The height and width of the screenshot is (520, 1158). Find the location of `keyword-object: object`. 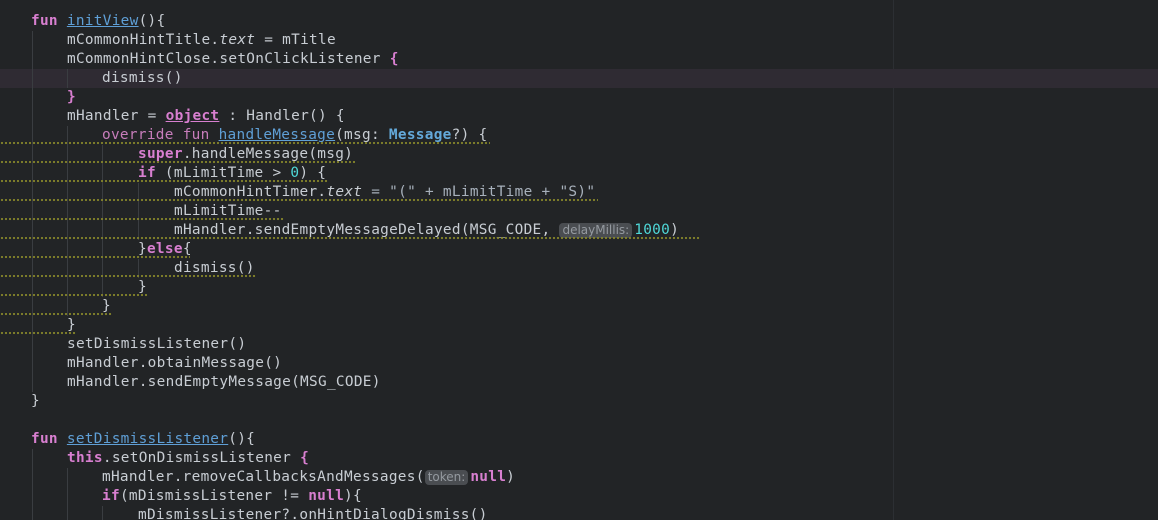

keyword-object: object is located at coordinates (192, 116).